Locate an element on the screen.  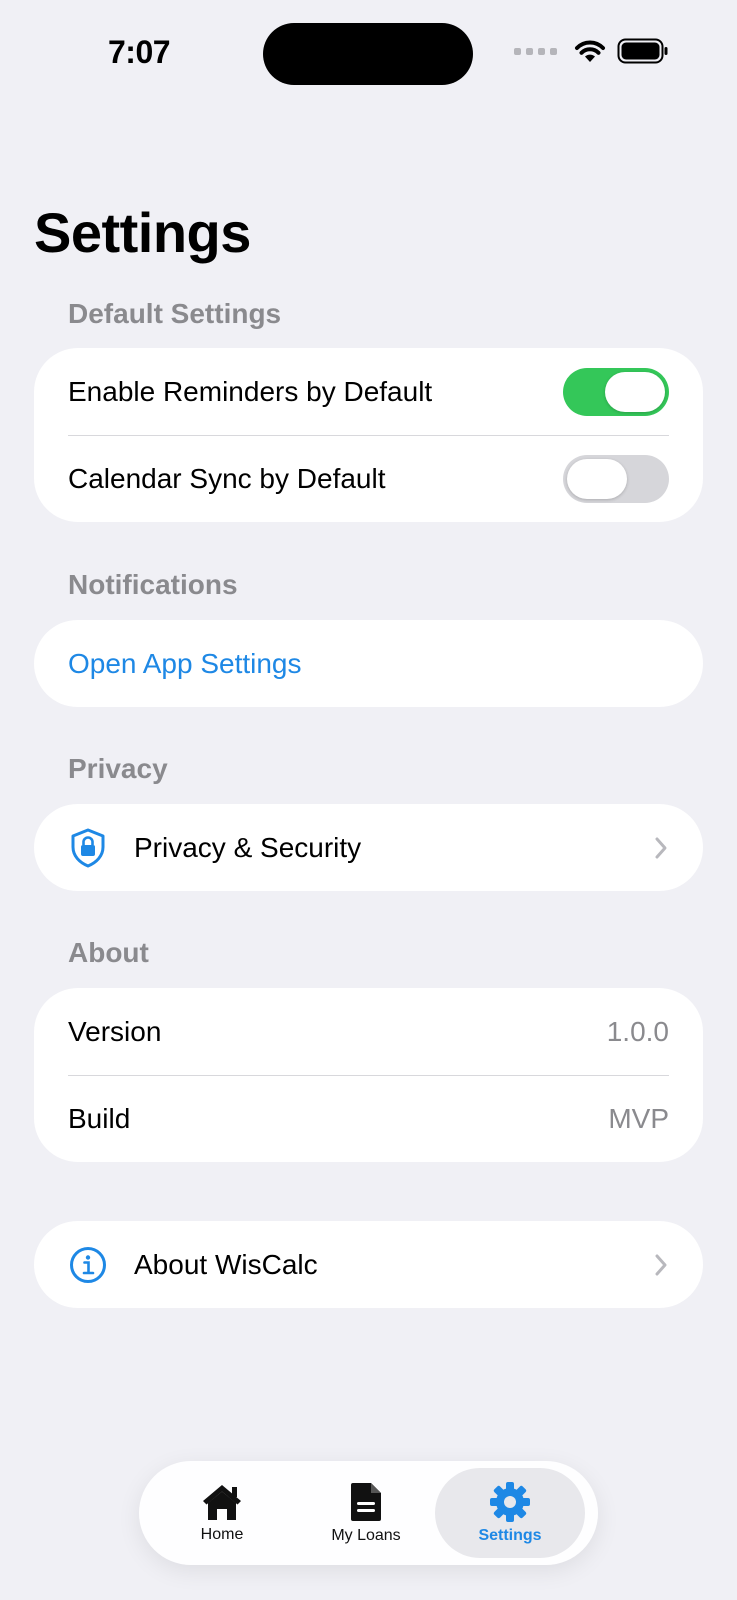
about-wiscalc-row: About WisCalc is located at coordinates (368, 1264).